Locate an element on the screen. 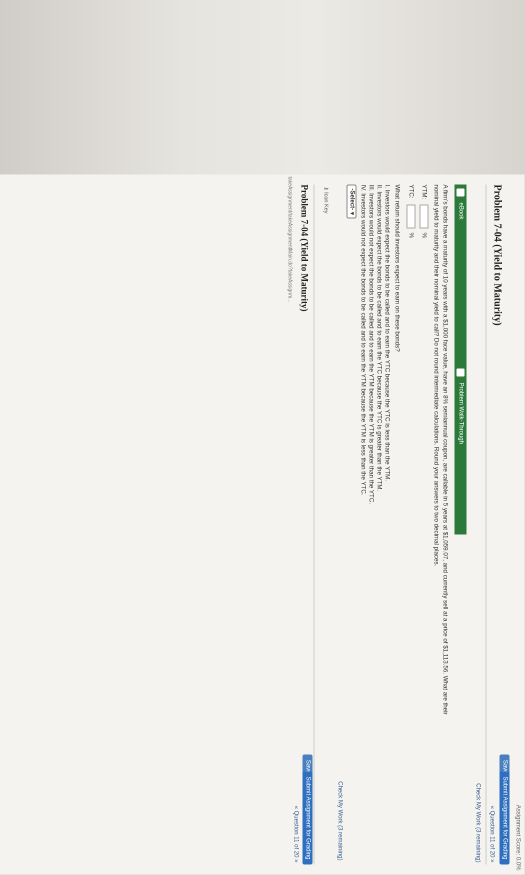 The width and height of the screenshot is (525, 875). assignment-score: Assignment Score: 0.0% is located at coordinates (517, 837).